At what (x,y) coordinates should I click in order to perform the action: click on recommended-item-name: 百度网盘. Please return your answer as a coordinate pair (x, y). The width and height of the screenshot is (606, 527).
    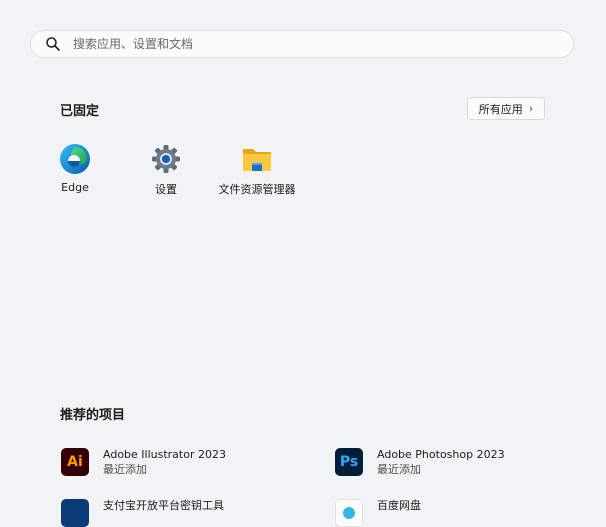
    Looking at the image, I should click on (399, 505).